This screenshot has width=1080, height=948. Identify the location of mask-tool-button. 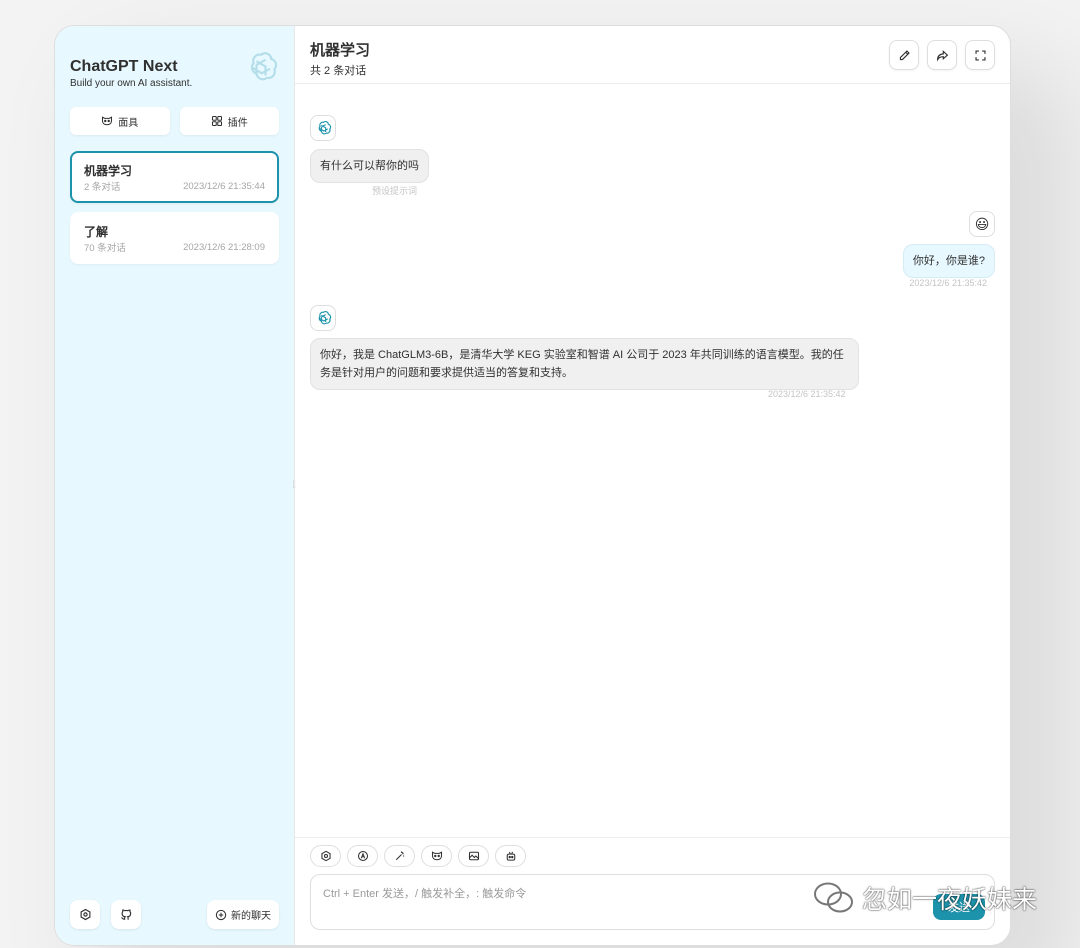
(436, 856).